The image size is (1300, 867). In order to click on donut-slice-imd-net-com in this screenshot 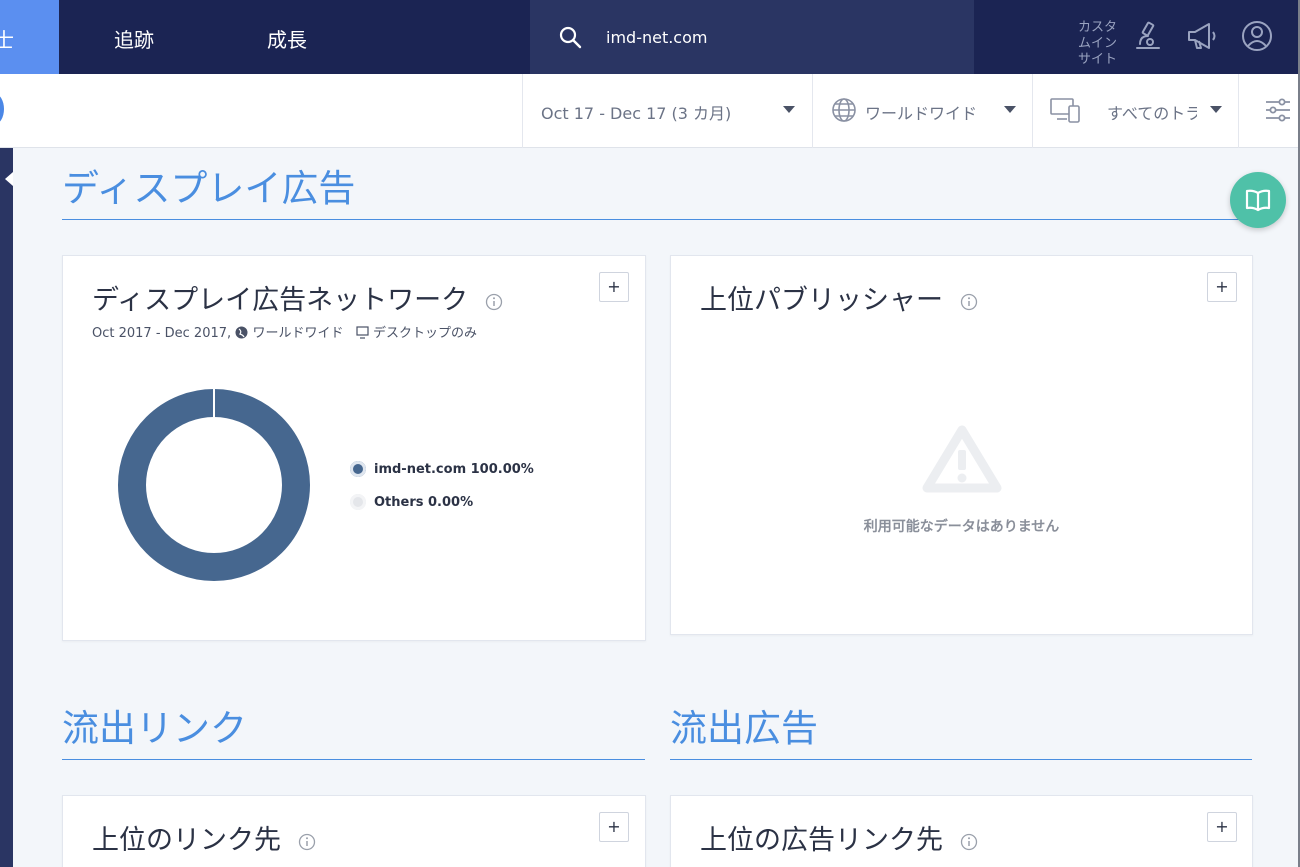, I will do `click(214, 485)`.